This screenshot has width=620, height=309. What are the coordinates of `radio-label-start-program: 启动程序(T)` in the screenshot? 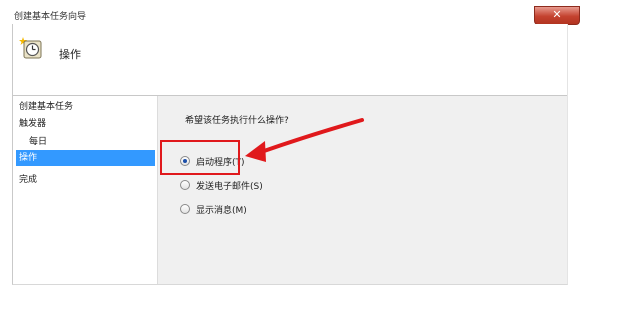 It's located at (220, 162).